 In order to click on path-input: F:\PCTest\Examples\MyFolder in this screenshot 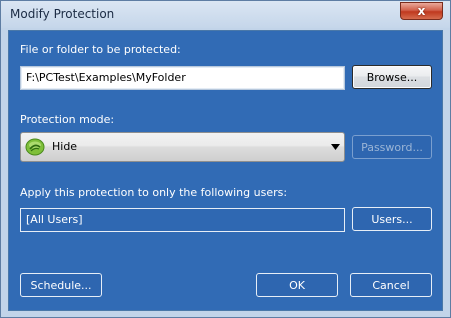, I will do `click(182, 78)`.